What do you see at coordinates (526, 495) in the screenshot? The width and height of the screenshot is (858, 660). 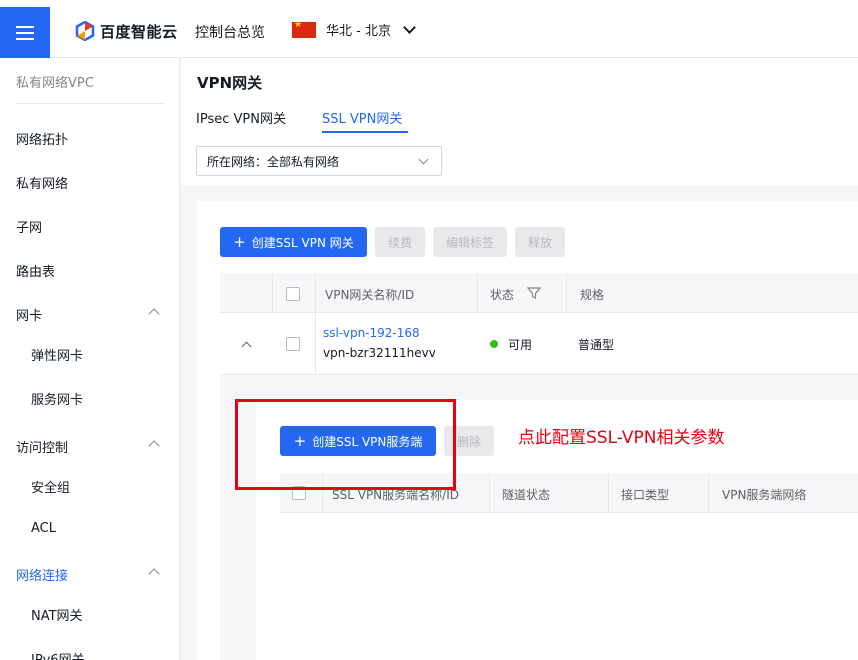 I see `column-header-tunnel-status: 隧道状态` at bounding box center [526, 495].